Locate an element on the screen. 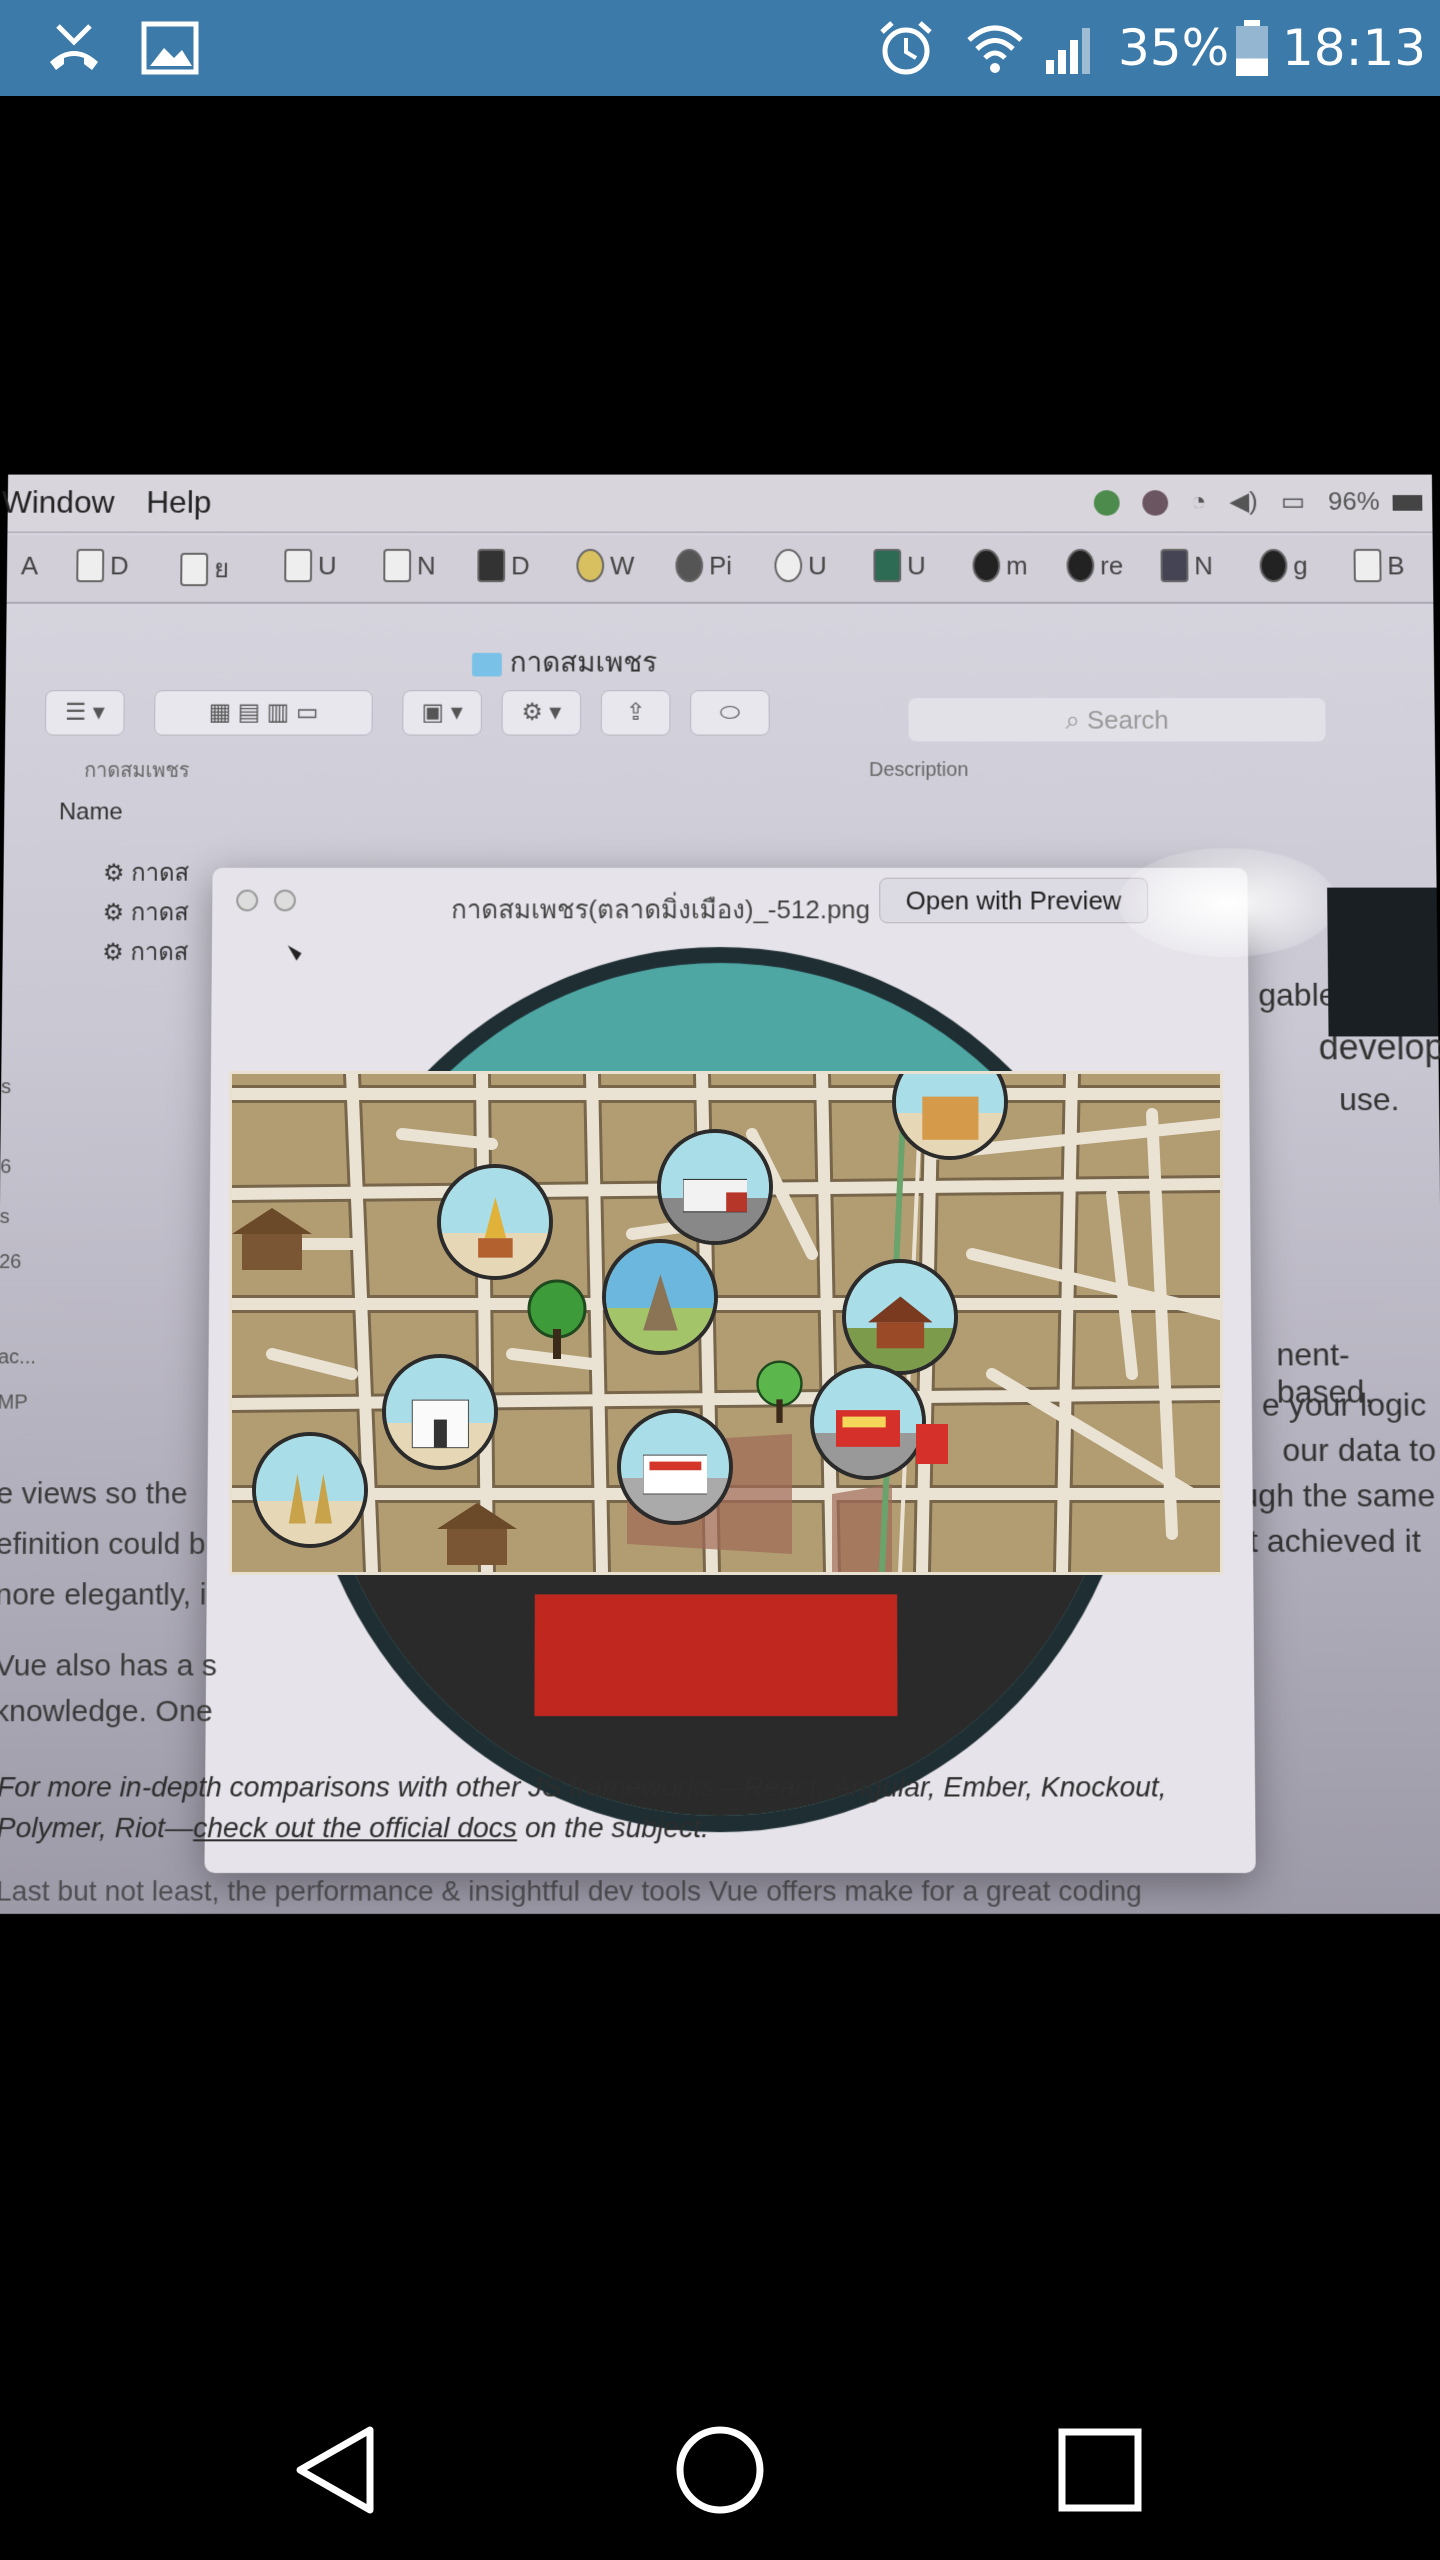 This screenshot has height=2560, width=1440. tab-8: U is located at coordinates (823, 570).